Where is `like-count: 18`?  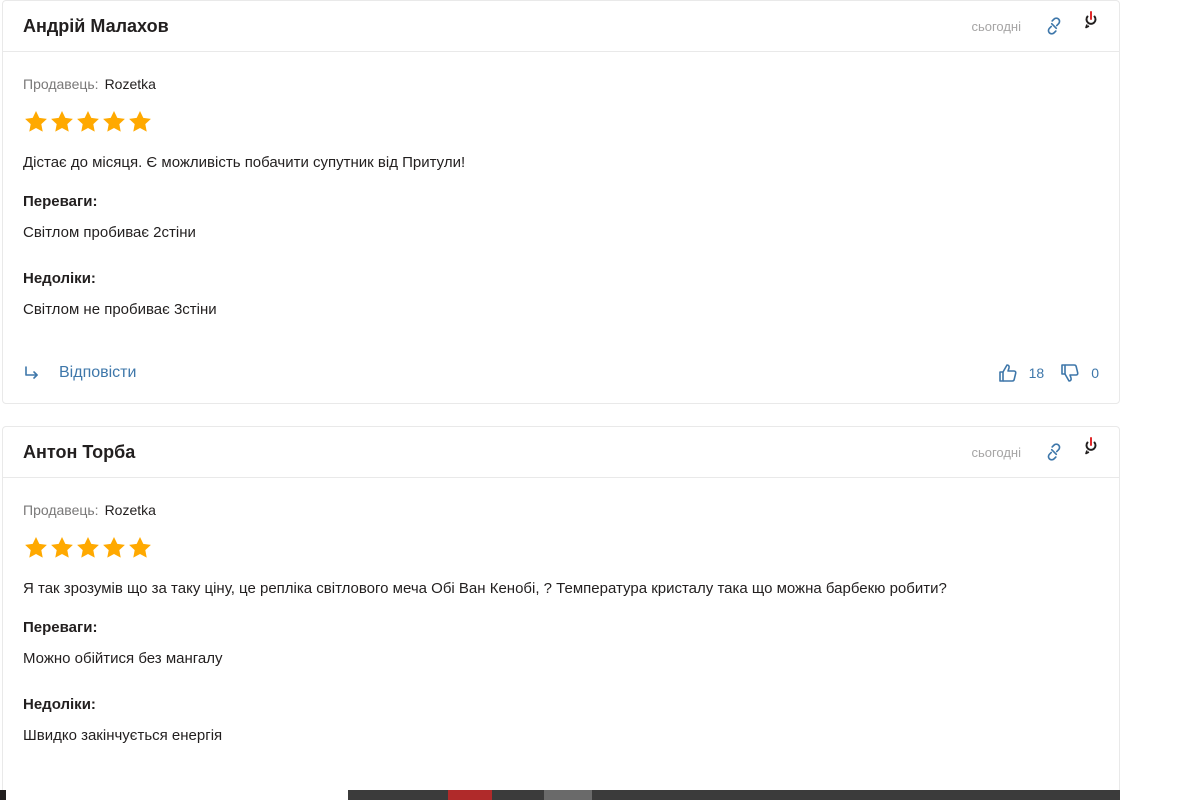 like-count: 18 is located at coordinates (1036, 373).